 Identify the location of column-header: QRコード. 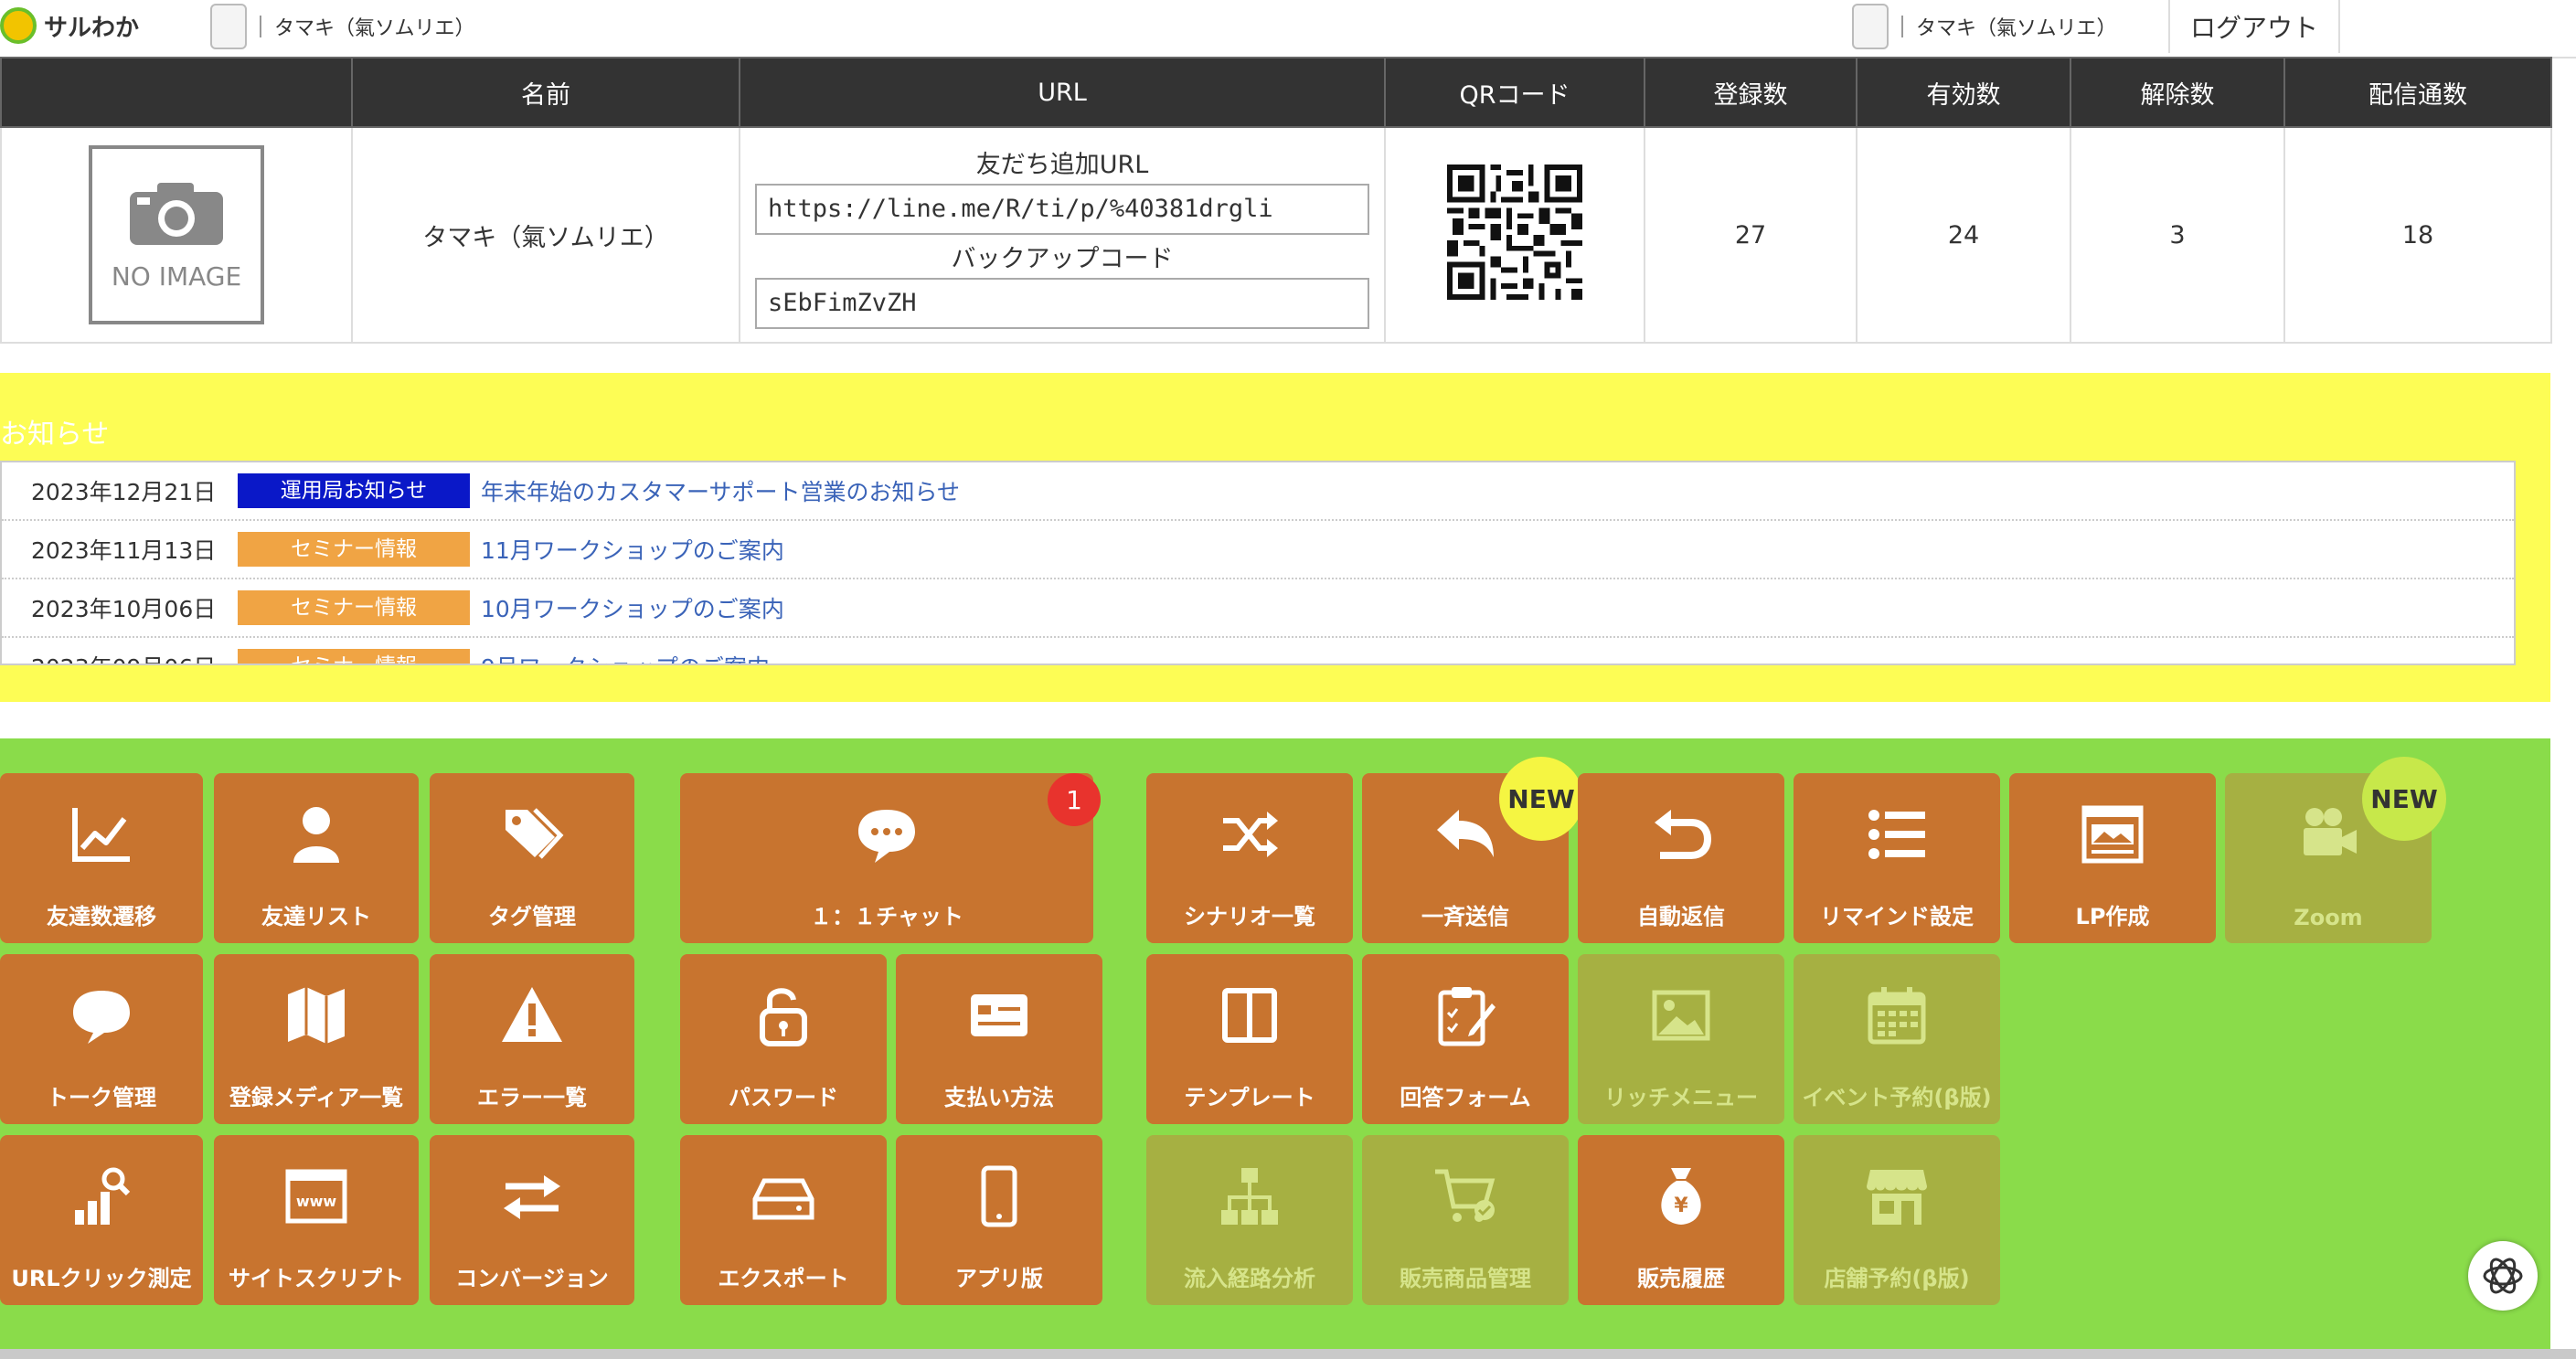
(1514, 93).